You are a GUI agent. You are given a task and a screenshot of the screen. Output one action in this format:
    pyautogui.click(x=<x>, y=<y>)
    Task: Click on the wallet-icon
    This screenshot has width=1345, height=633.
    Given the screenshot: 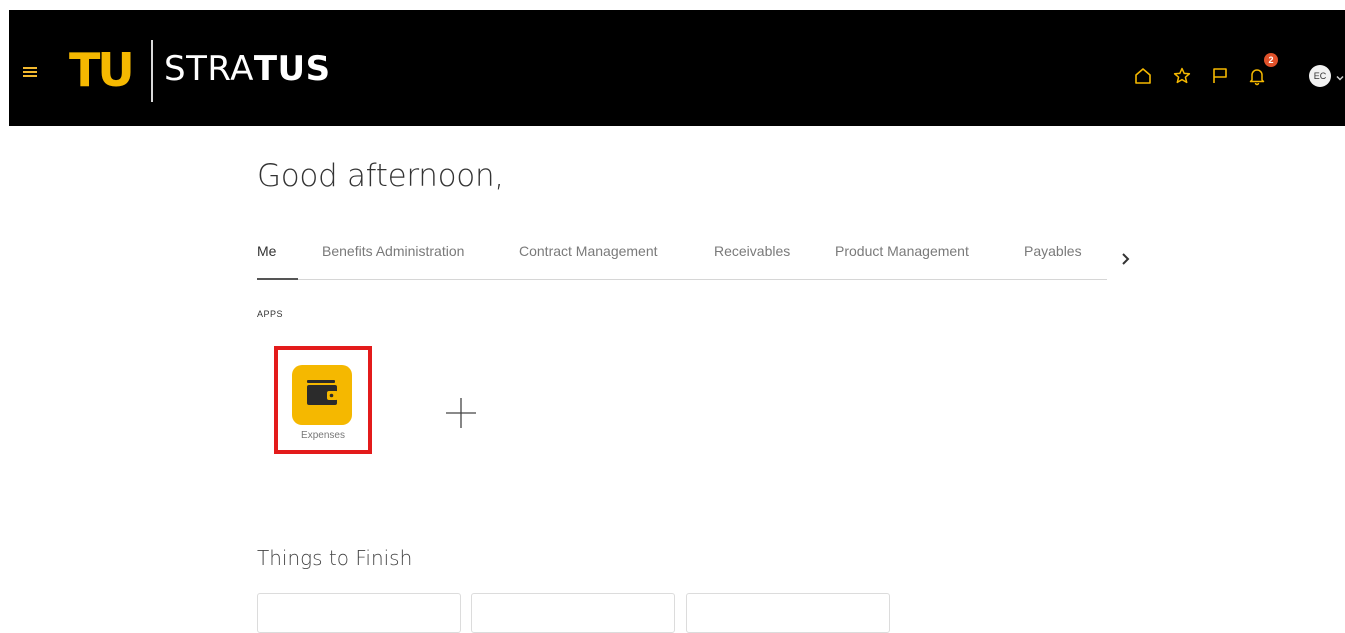 What is the action you would take?
    pyautogui.click(x=322, y=395)
    